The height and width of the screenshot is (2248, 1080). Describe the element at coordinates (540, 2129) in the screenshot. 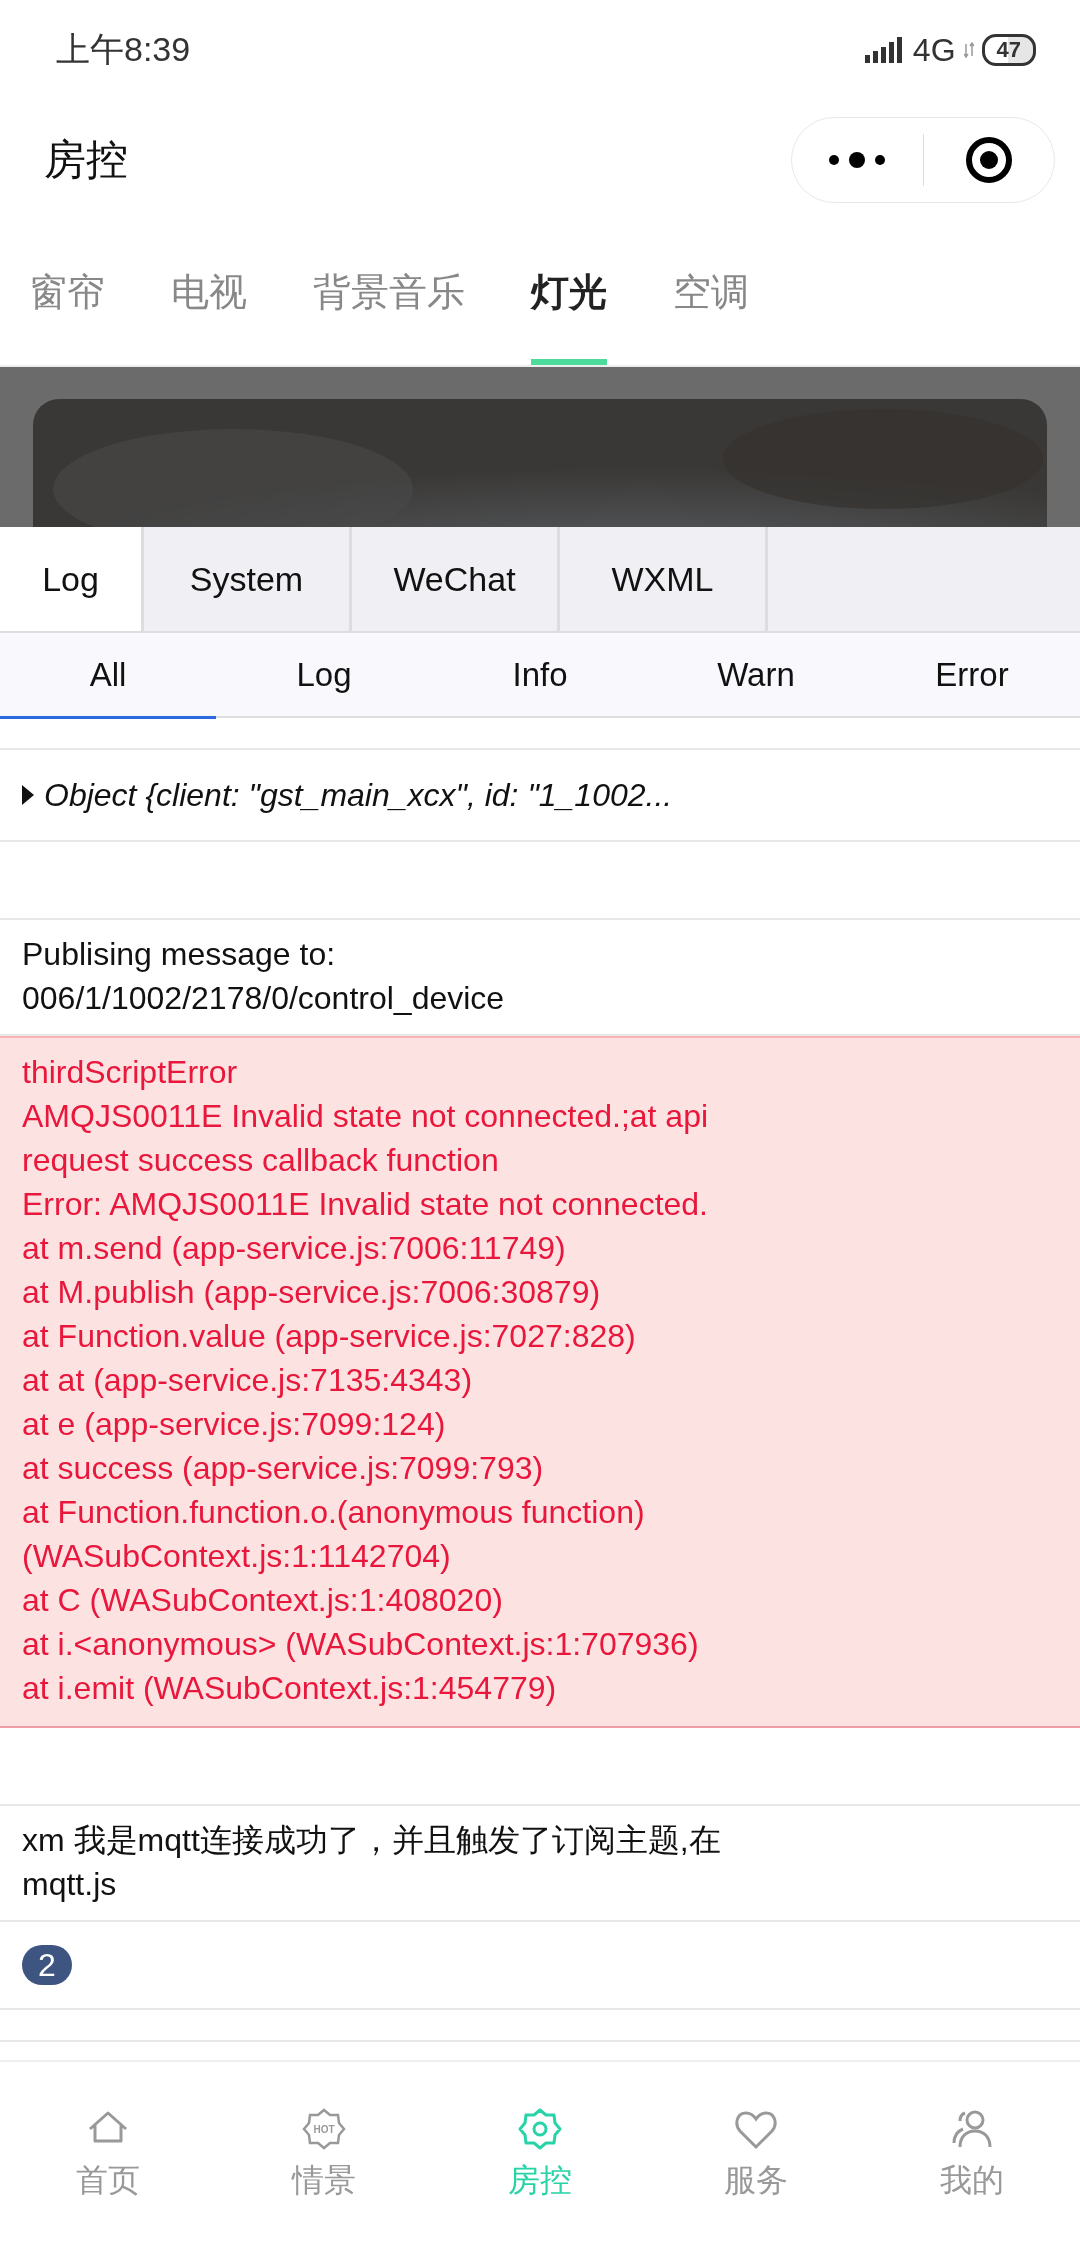

I see `gear-icon` at that location.